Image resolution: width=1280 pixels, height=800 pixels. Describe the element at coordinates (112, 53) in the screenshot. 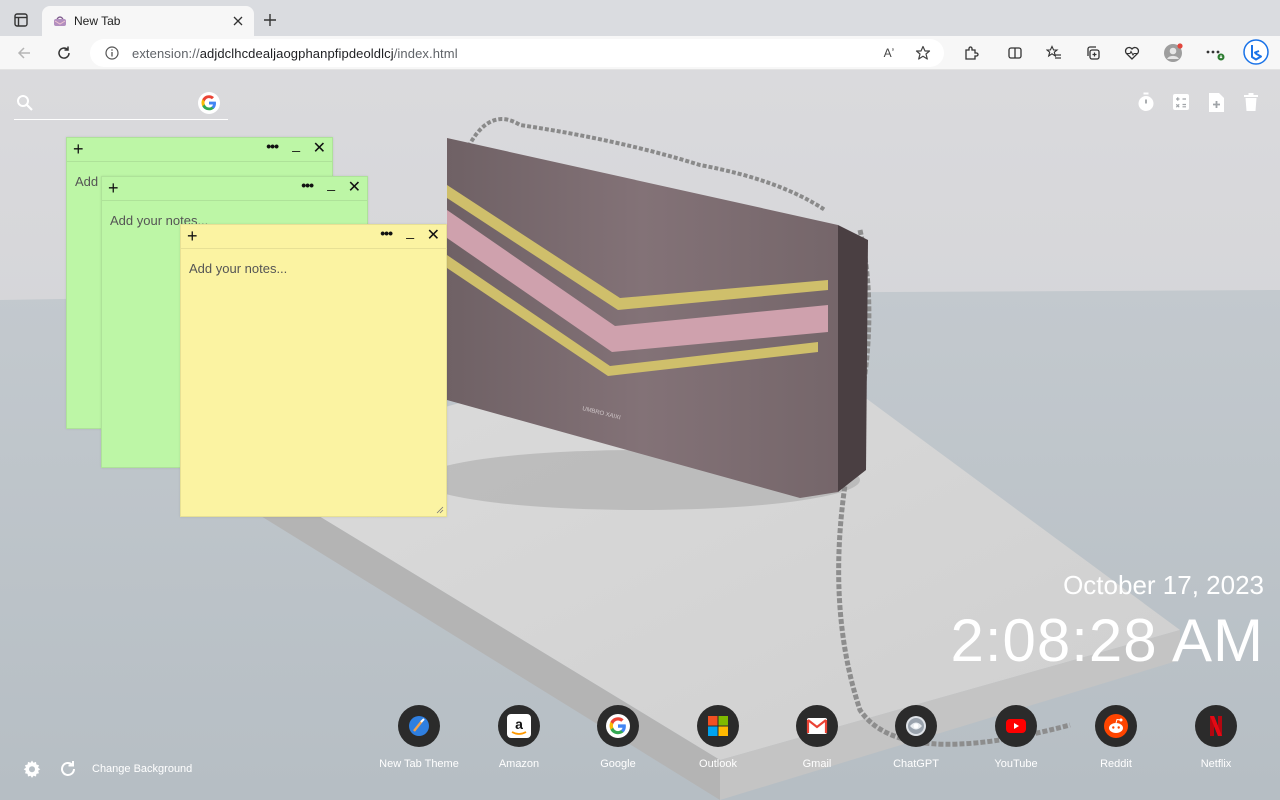

I see `site-info-icon` at that location.